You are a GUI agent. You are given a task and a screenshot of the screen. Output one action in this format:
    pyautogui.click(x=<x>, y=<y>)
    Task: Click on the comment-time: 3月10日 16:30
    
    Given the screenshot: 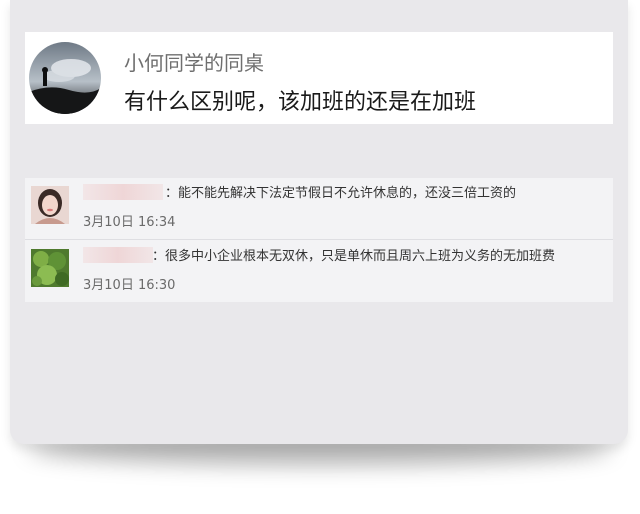 What is the action you would take?
    pyautogui.click(x=129, y=285)
    